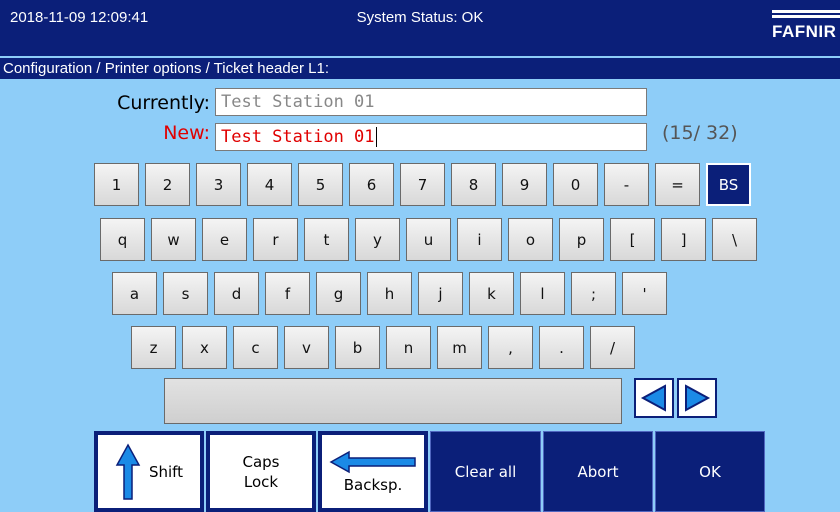  Describe the element at coordinates (612, 347) in the screenshot. I see `key-row4-9: /` at that location.